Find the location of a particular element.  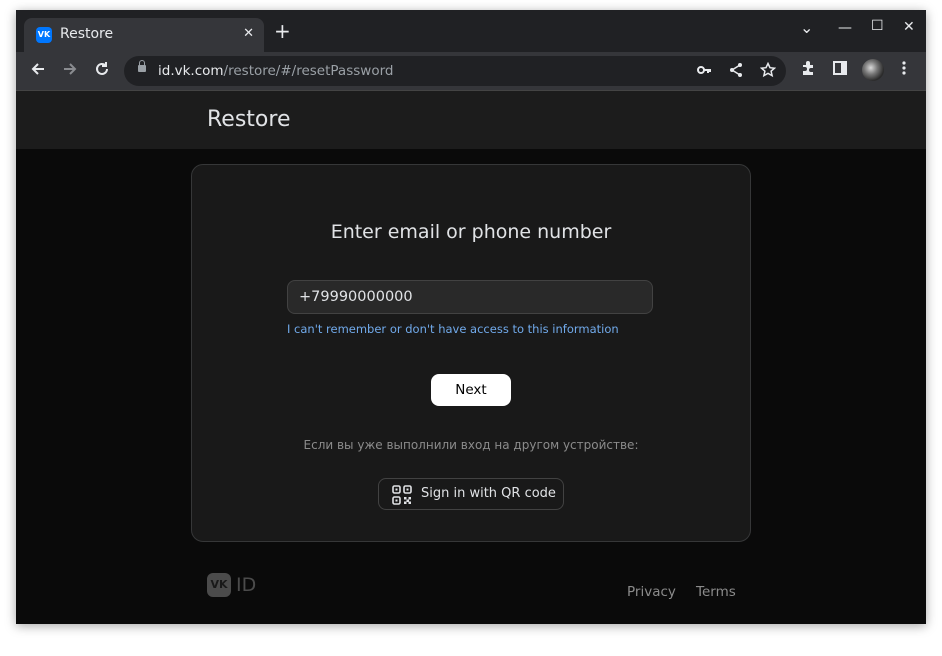

tab-title: Restore is located at coordinates (87, 34).